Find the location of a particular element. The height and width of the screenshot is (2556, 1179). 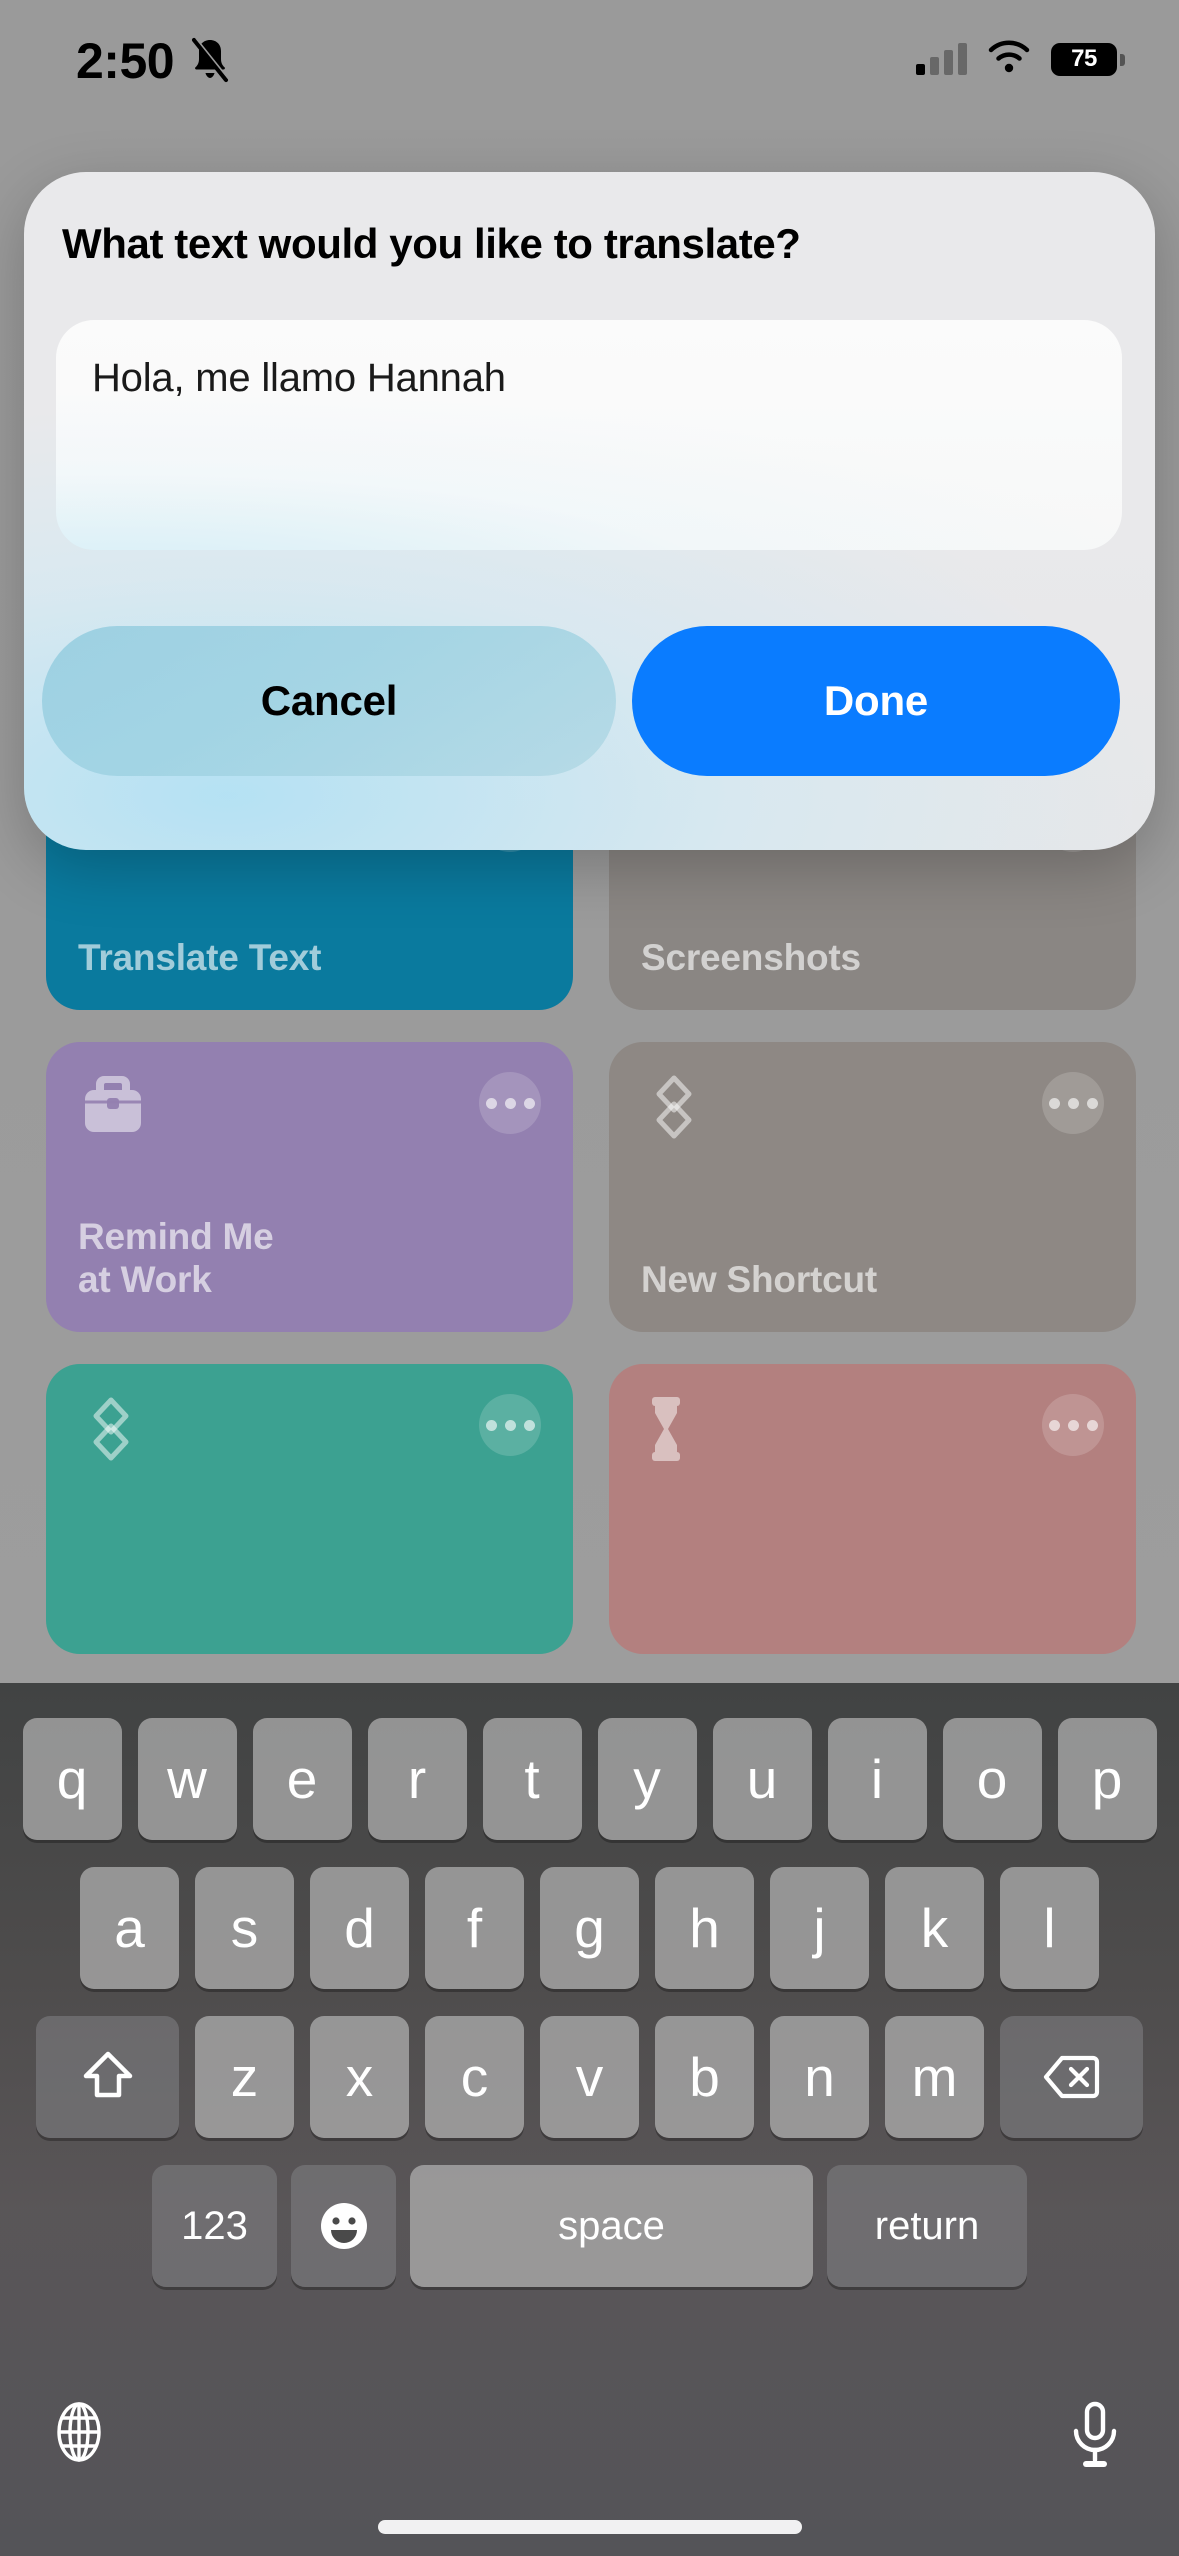

cellular-bars-icon is located at coordinates (941, 59).